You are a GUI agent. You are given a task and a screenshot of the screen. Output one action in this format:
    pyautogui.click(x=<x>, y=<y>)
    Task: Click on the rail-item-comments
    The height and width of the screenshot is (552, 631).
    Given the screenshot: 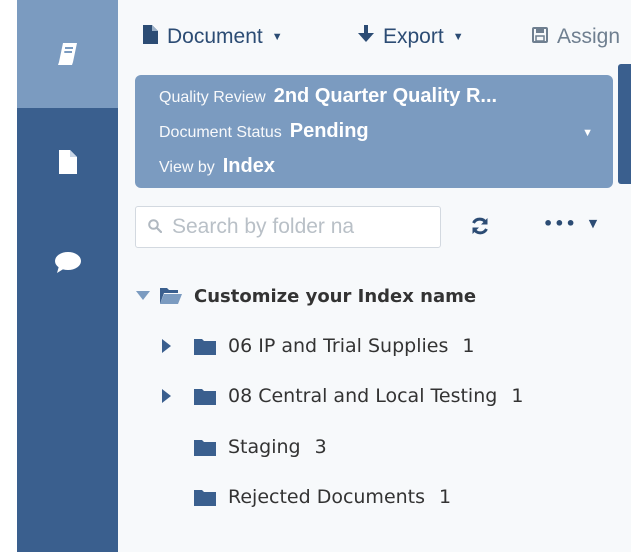 What is the action you would take?
    pyautogui.click(x=67, y=270)
    